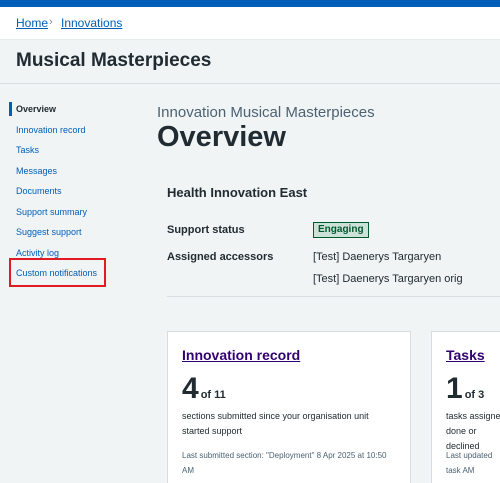 This screenshot has height=483, width=500. I want to click on section-title: Overview, so click(221, 137).